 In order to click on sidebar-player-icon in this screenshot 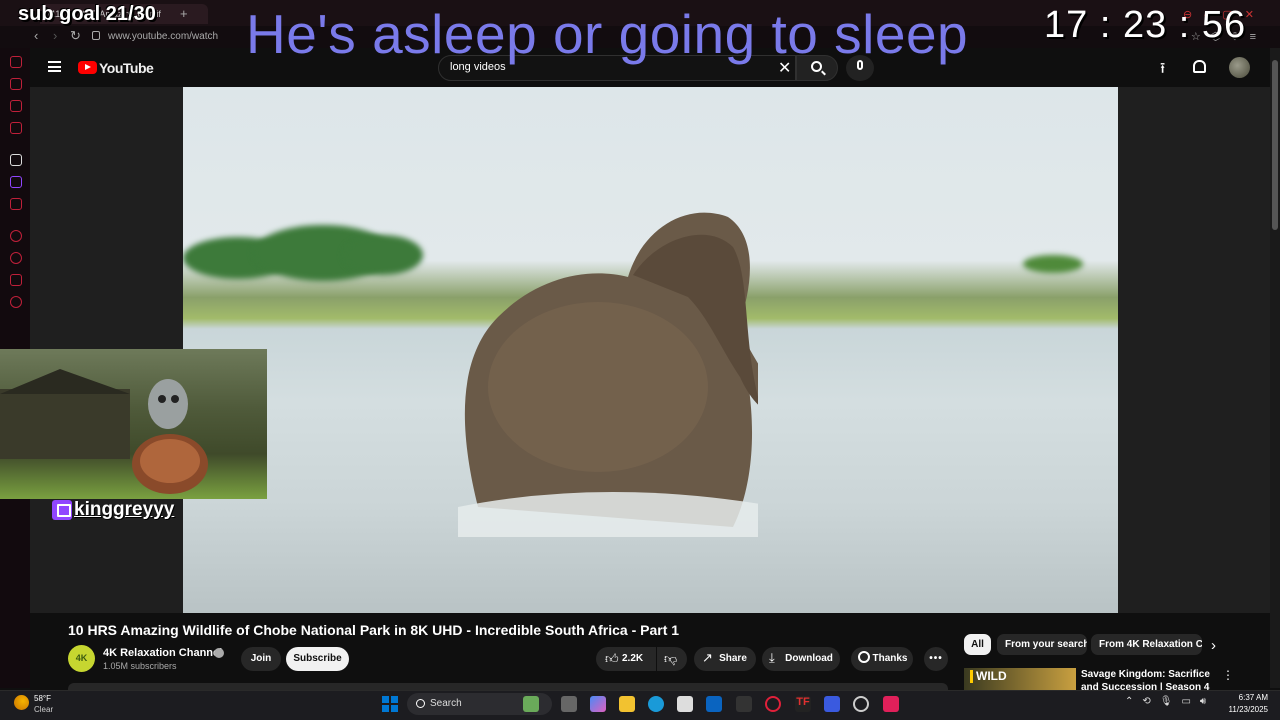, I will do `click(16, 236)`.